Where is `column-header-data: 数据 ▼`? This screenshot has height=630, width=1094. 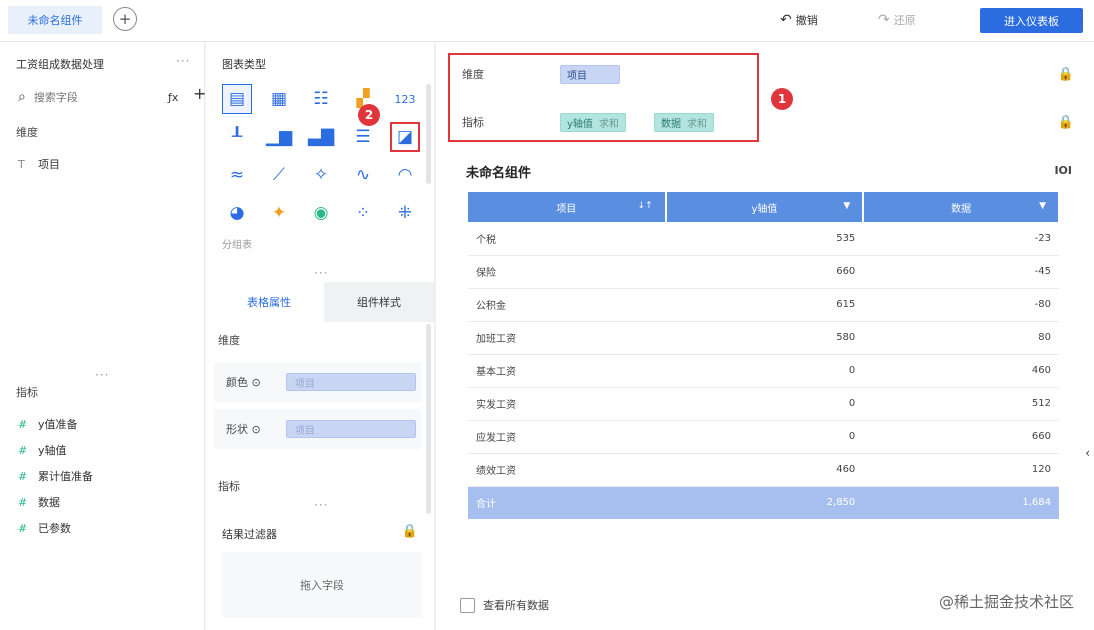
column-header-data: 数据 ▼ is located at coordinates (961, 207).